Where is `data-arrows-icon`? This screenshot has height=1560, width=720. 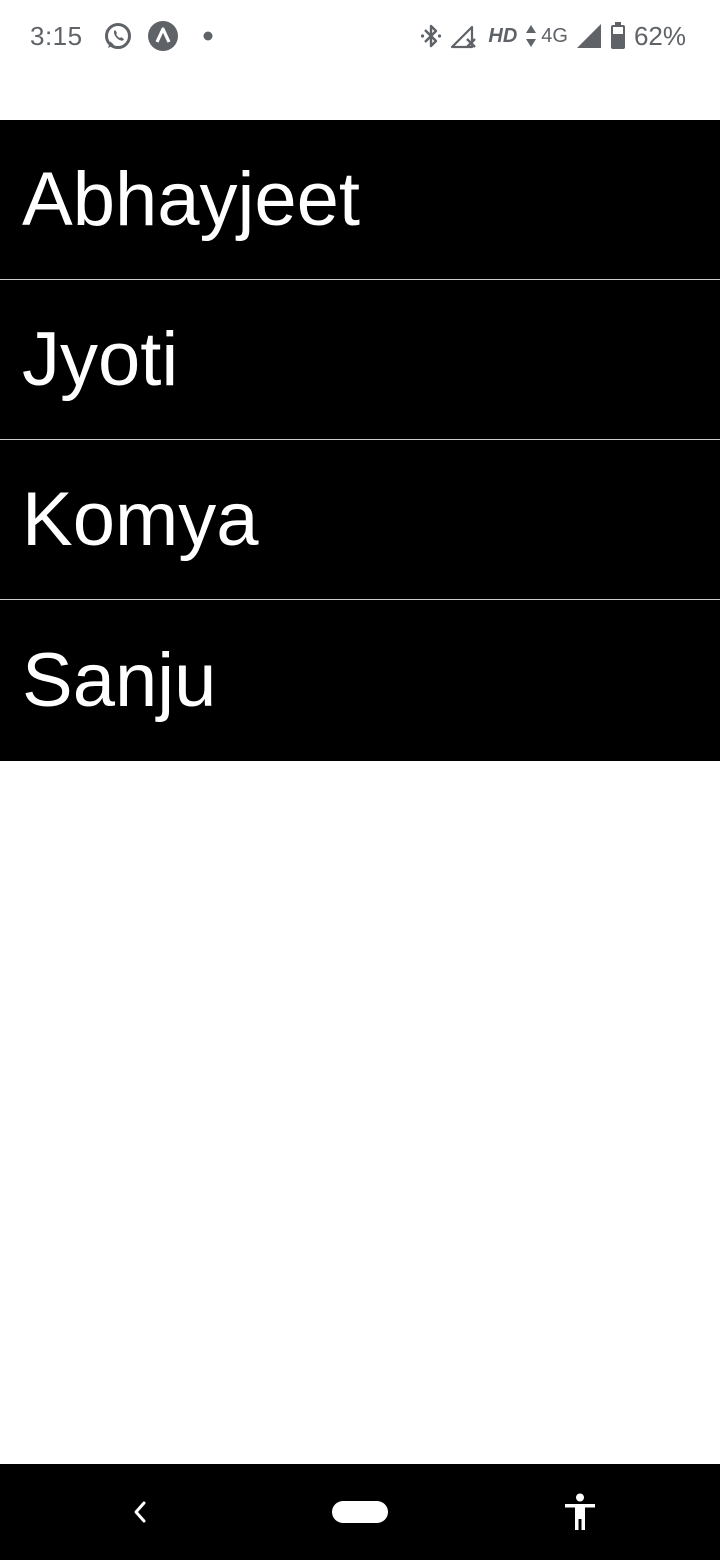
data-arrows-icon is located at coordinates (531, 36).